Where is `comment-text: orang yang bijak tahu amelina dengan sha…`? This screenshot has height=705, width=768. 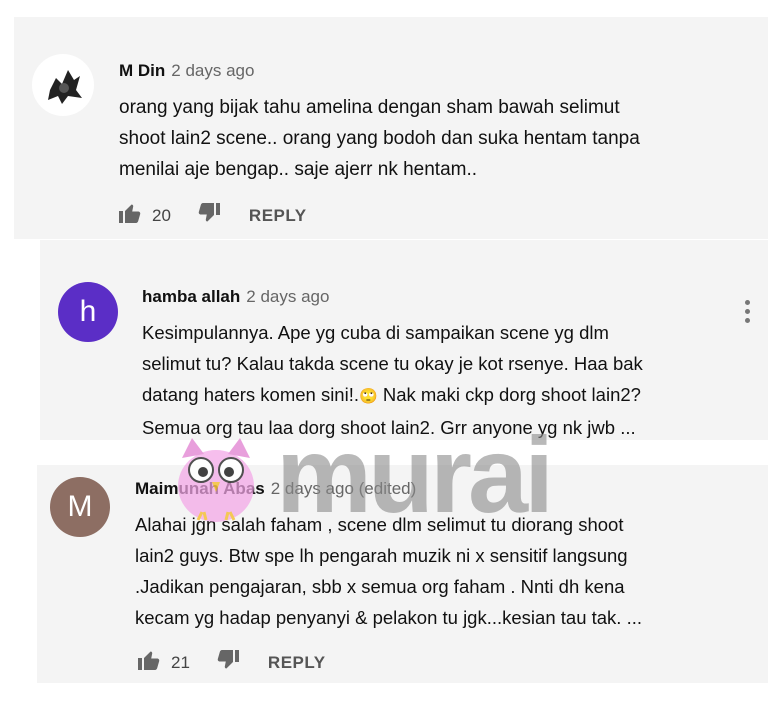 comment-text: orang yang bijak tahu amelina dengan sha… is located at coordinates (379, 138).